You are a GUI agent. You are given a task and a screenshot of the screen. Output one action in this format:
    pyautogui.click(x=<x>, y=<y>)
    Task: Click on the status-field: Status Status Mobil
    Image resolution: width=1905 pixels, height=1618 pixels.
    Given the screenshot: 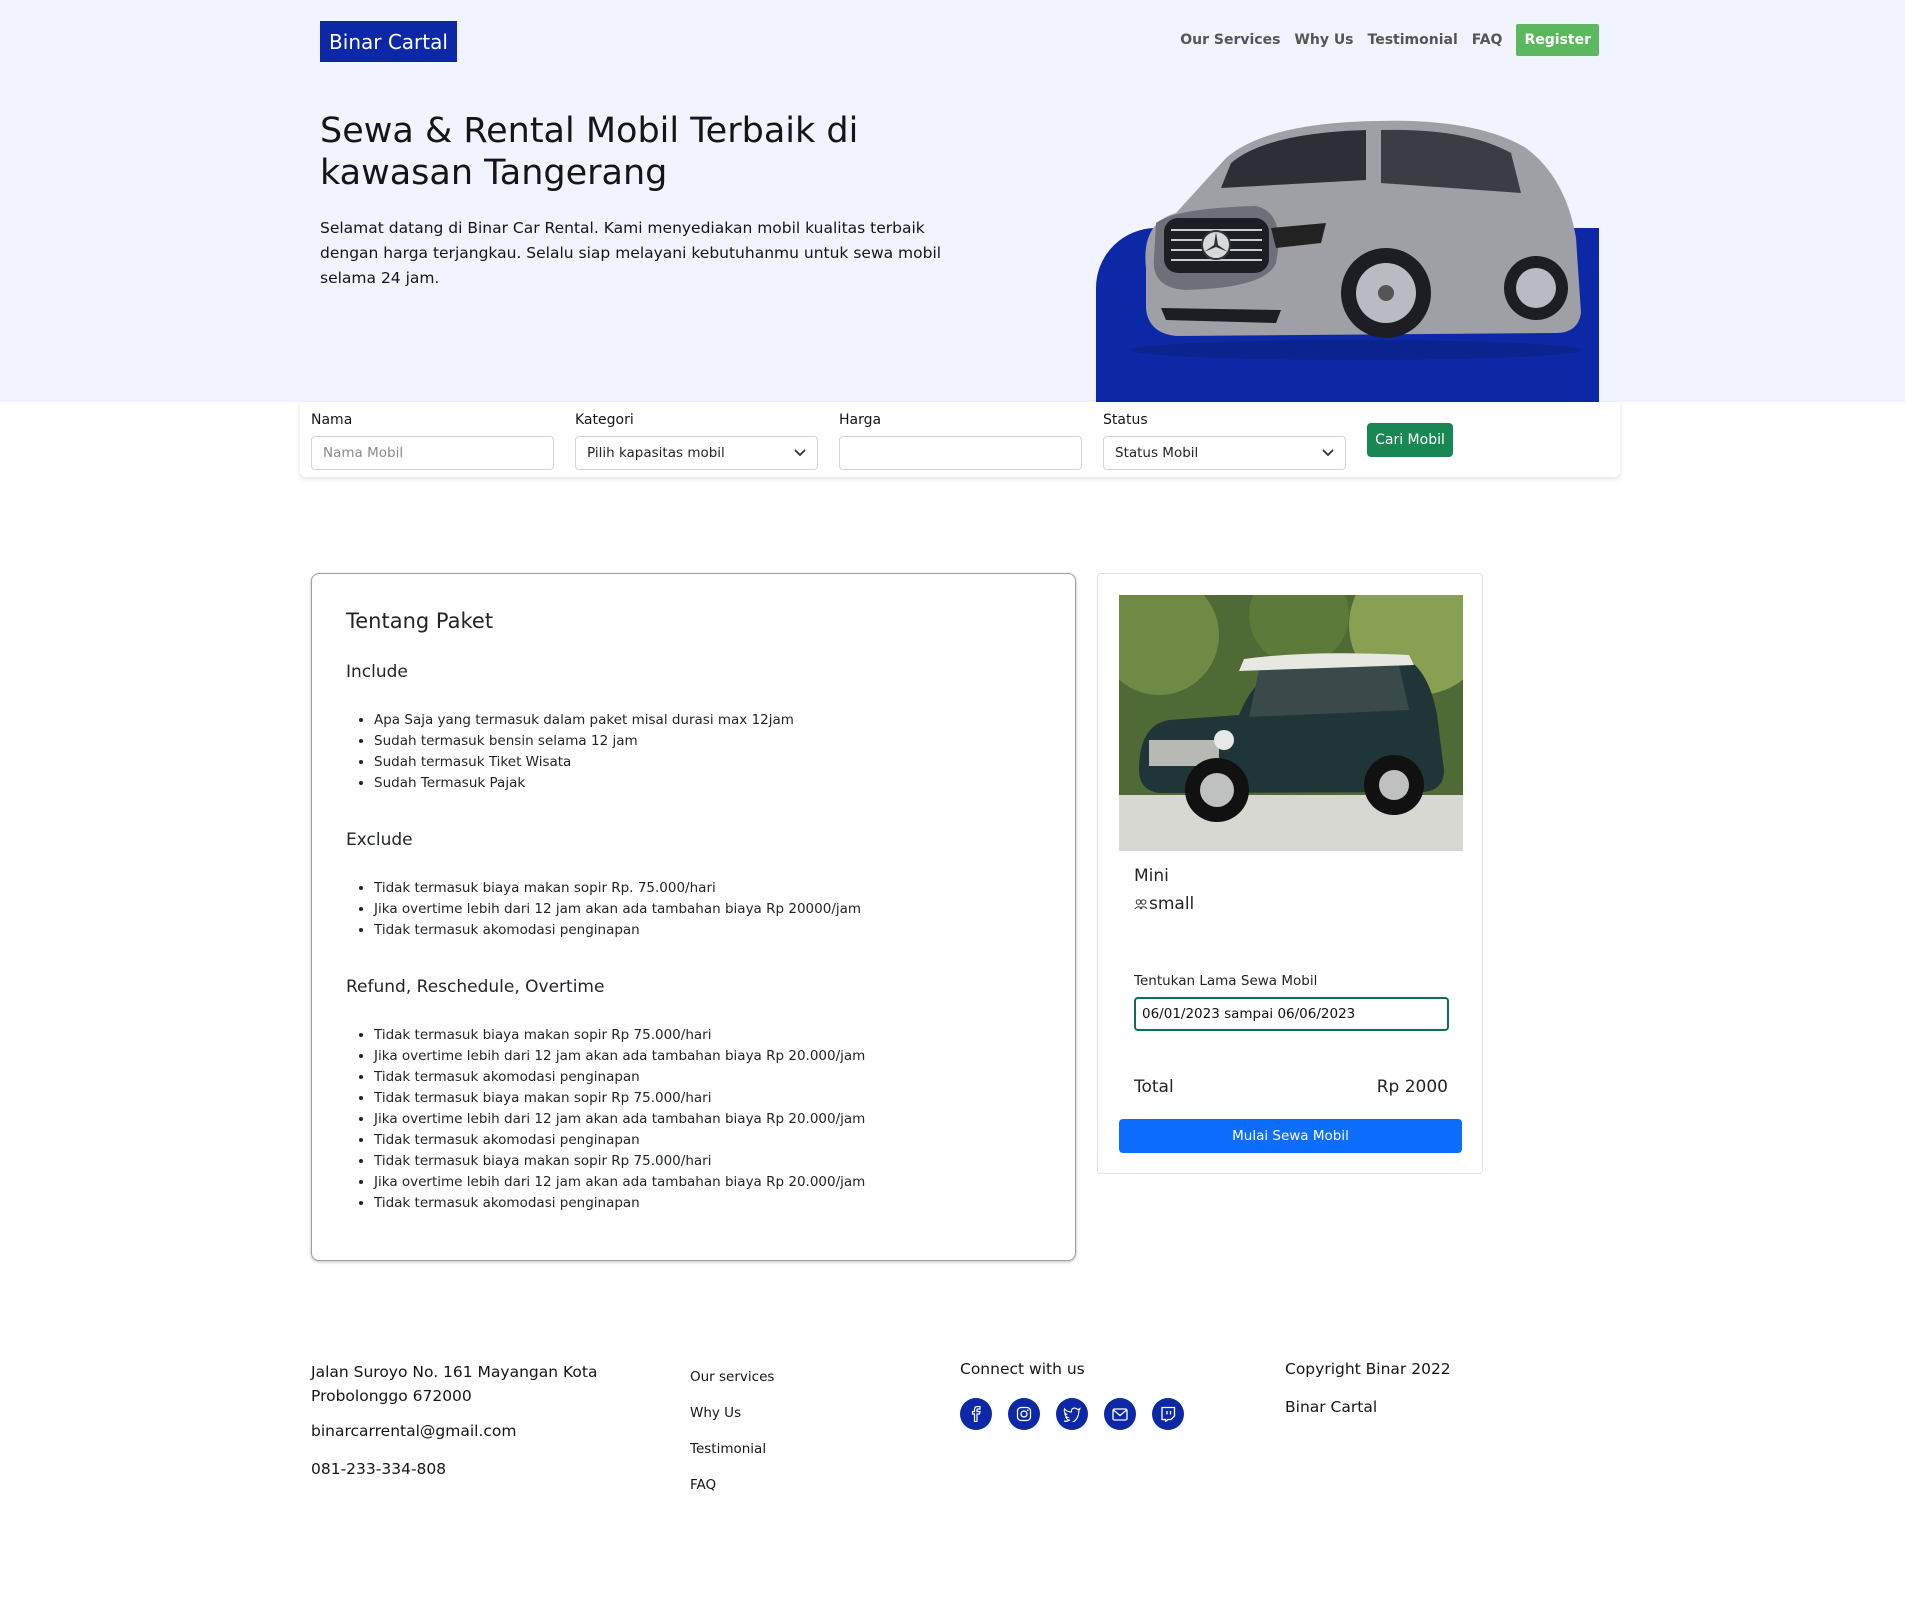 What is the action you would take?
    pyautogui.click(x=1224, y=441)
    